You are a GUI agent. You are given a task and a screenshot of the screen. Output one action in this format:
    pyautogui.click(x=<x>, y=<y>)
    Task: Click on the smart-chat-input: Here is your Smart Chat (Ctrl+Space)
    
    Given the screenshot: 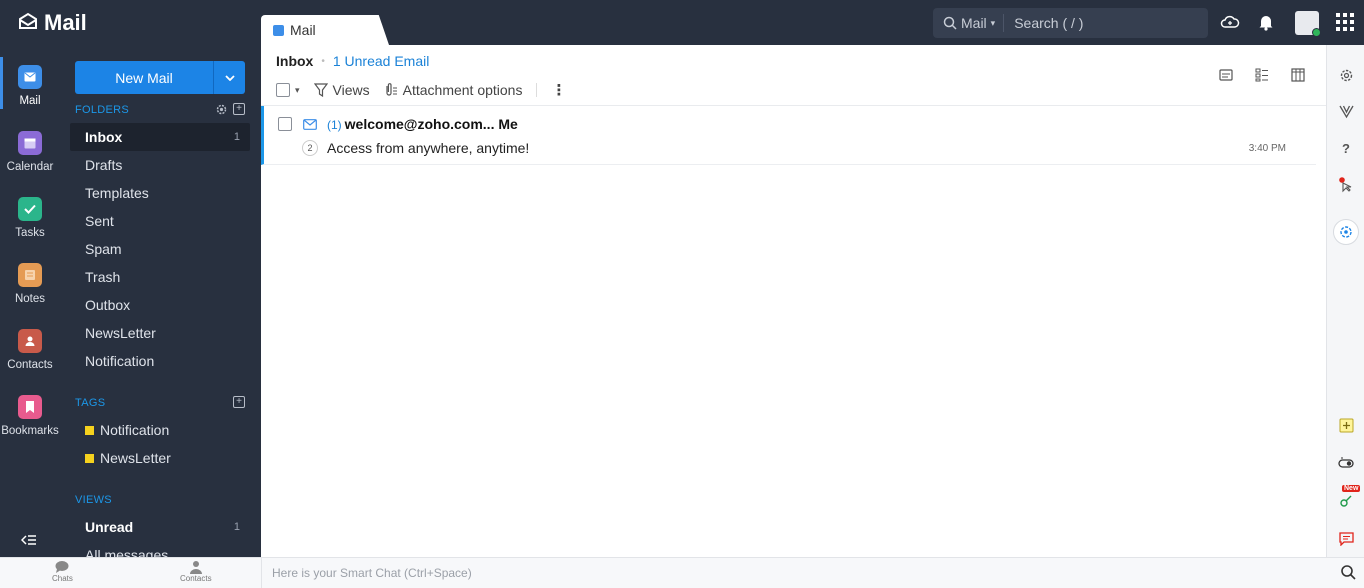 What is the action you would take?
    pyautogui.click(x=793, y=573)
    